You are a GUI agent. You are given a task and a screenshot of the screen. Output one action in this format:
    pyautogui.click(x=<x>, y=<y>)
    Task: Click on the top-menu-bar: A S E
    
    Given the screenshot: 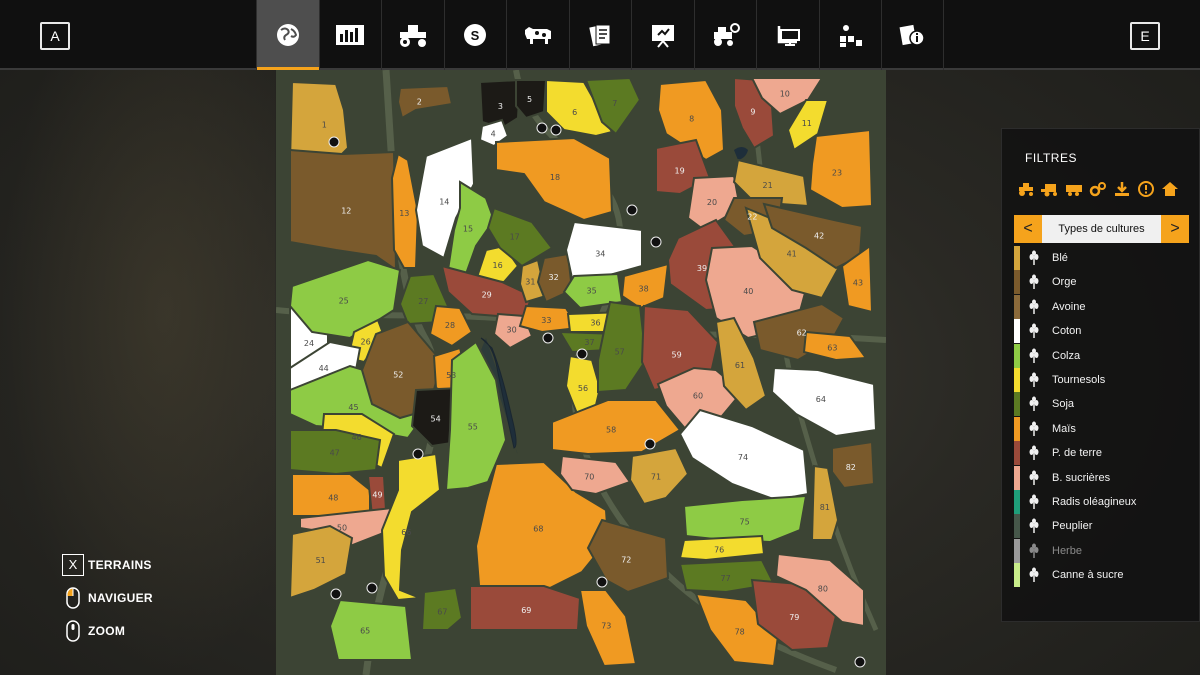 What is the action you would take?
    pyautogui.click(x=600, y=35)
    